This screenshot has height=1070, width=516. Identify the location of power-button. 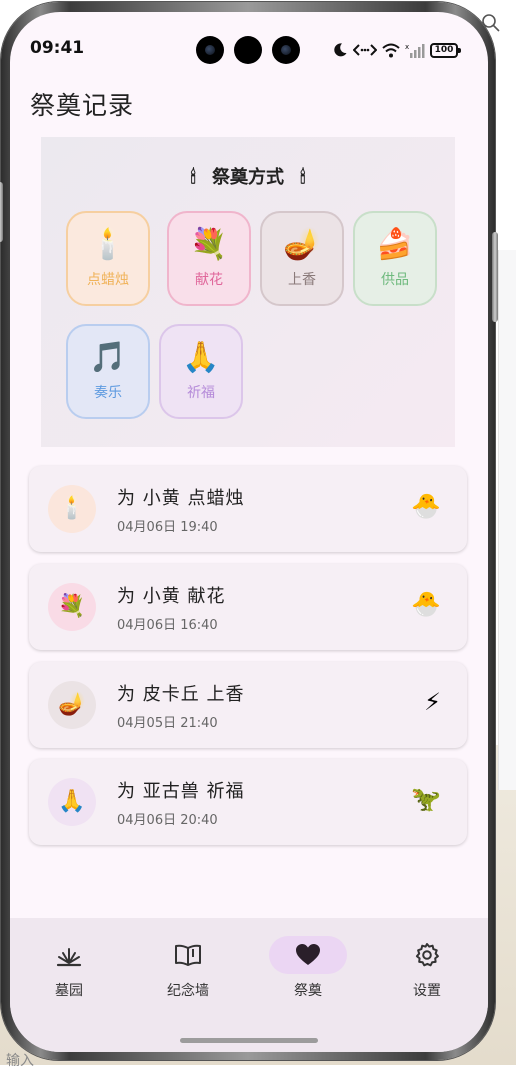
(495, 277).